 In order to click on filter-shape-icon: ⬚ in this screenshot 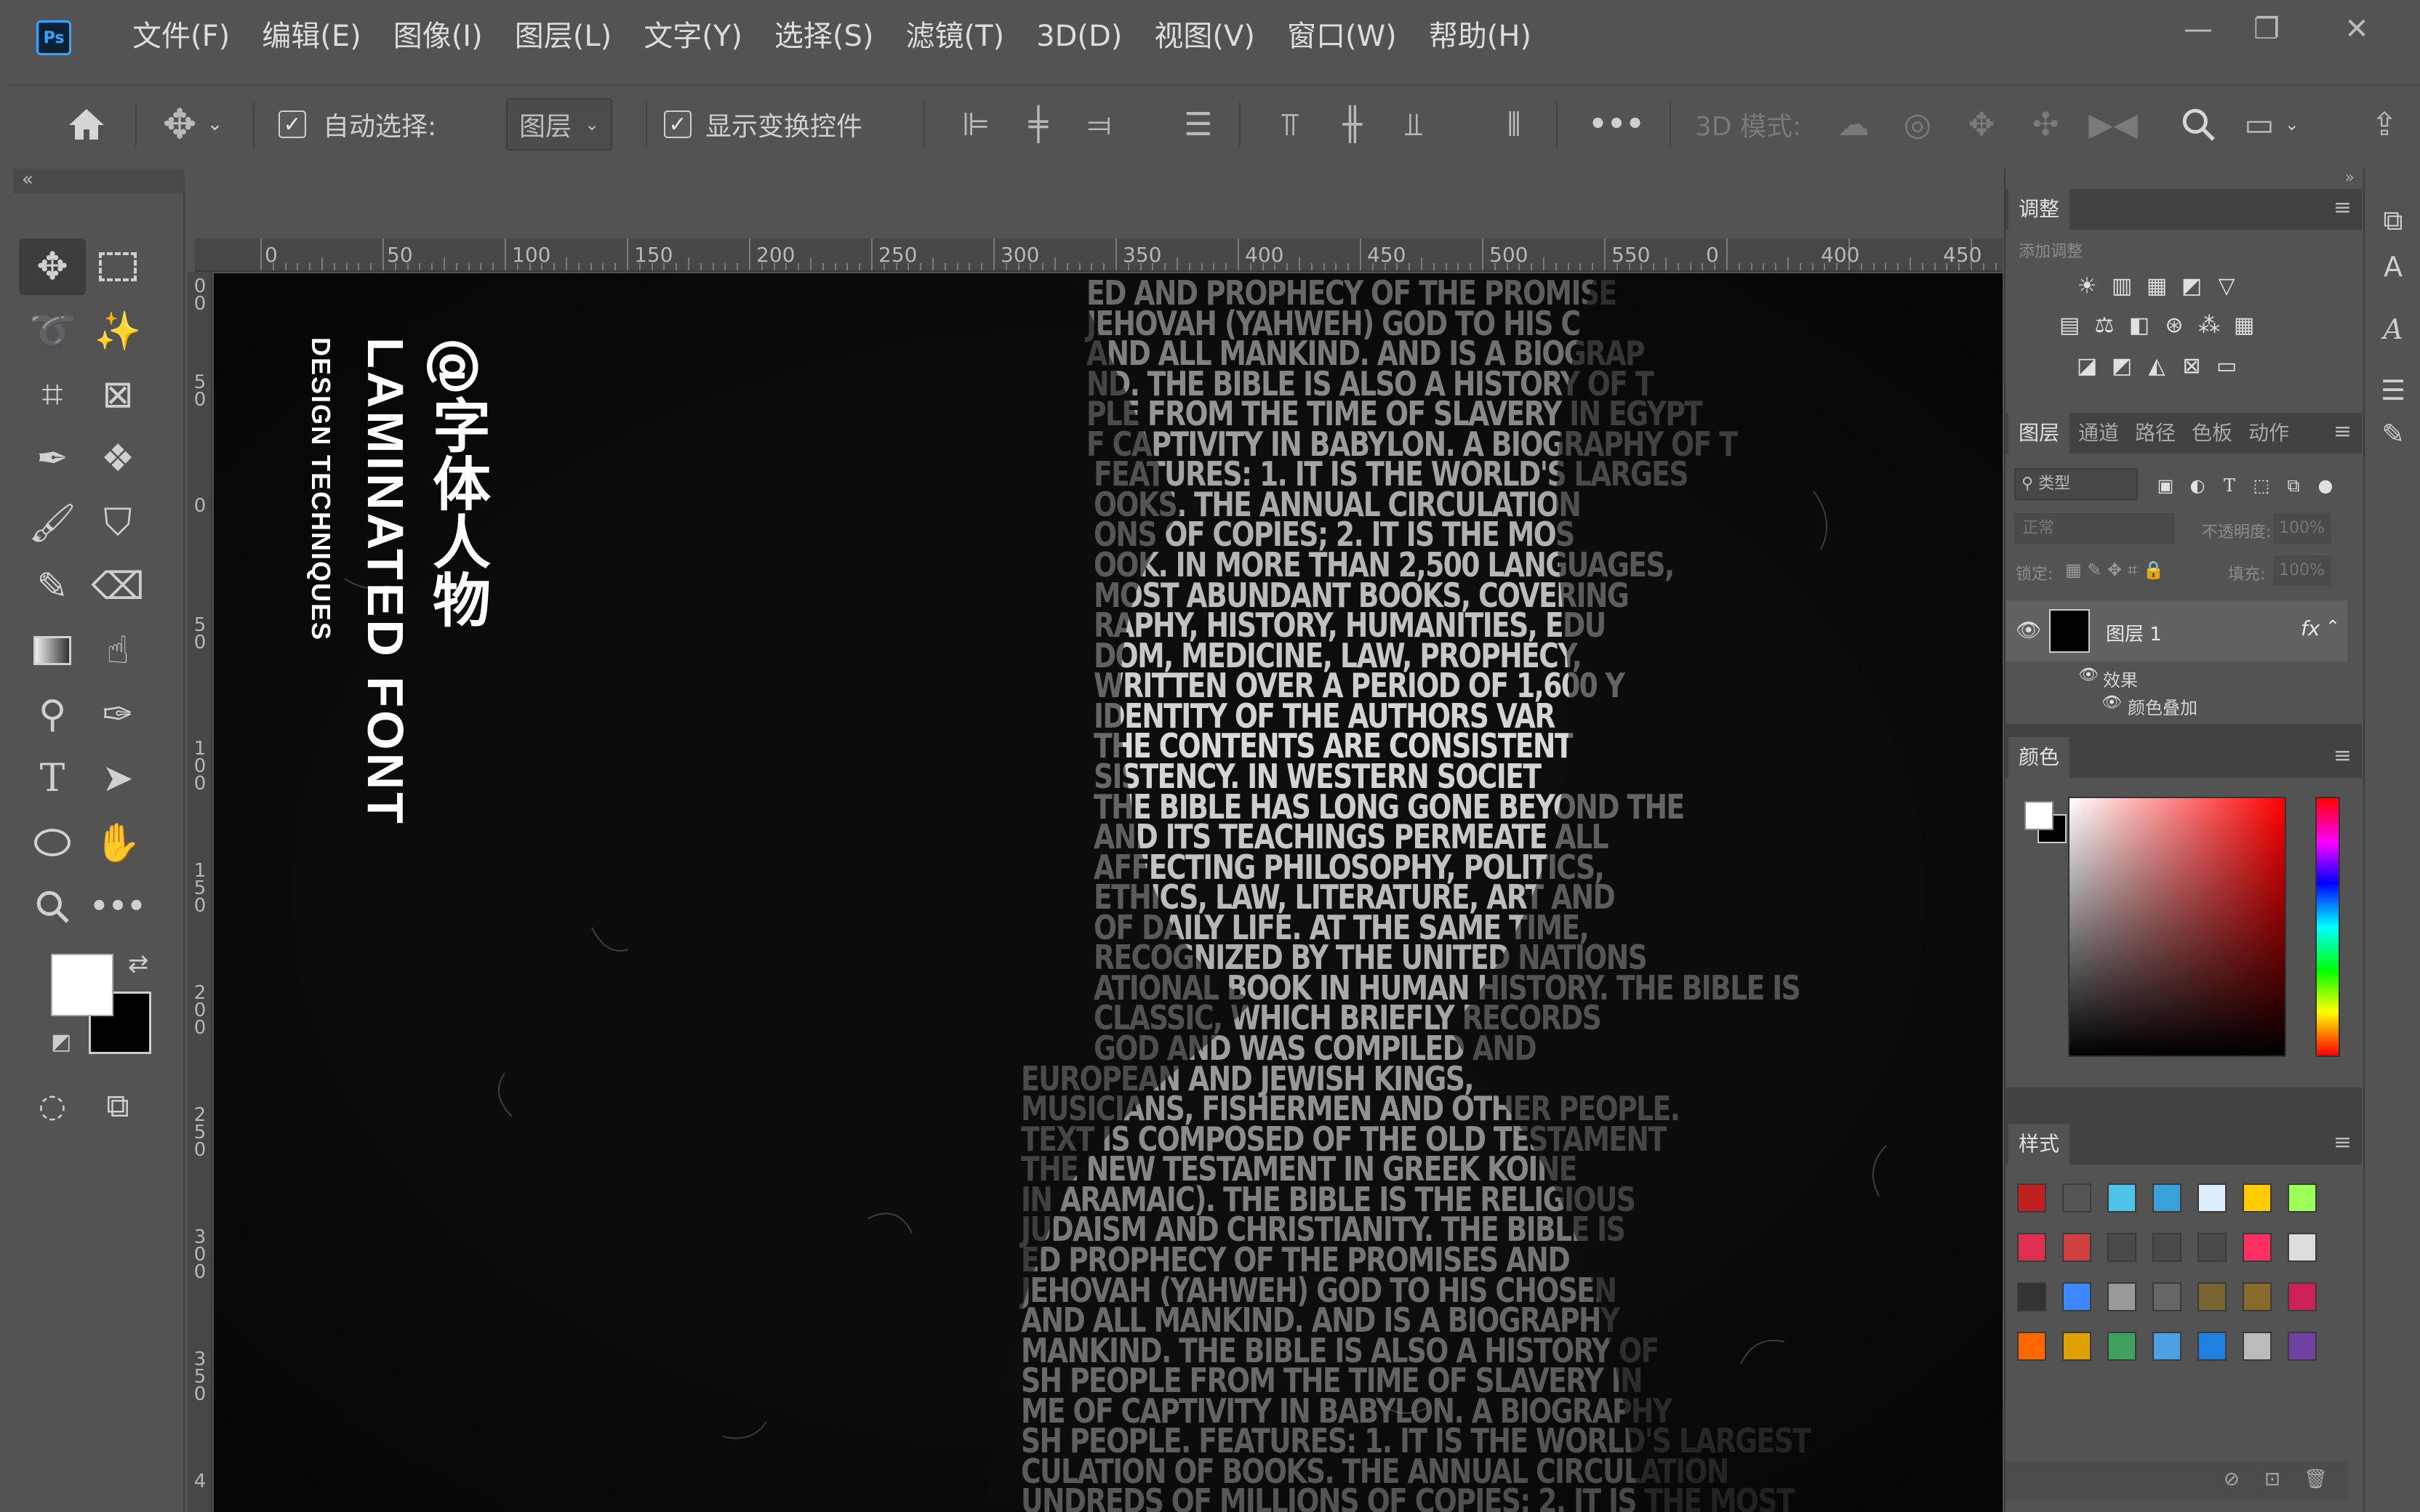, I will do `click(2261, 485)`.